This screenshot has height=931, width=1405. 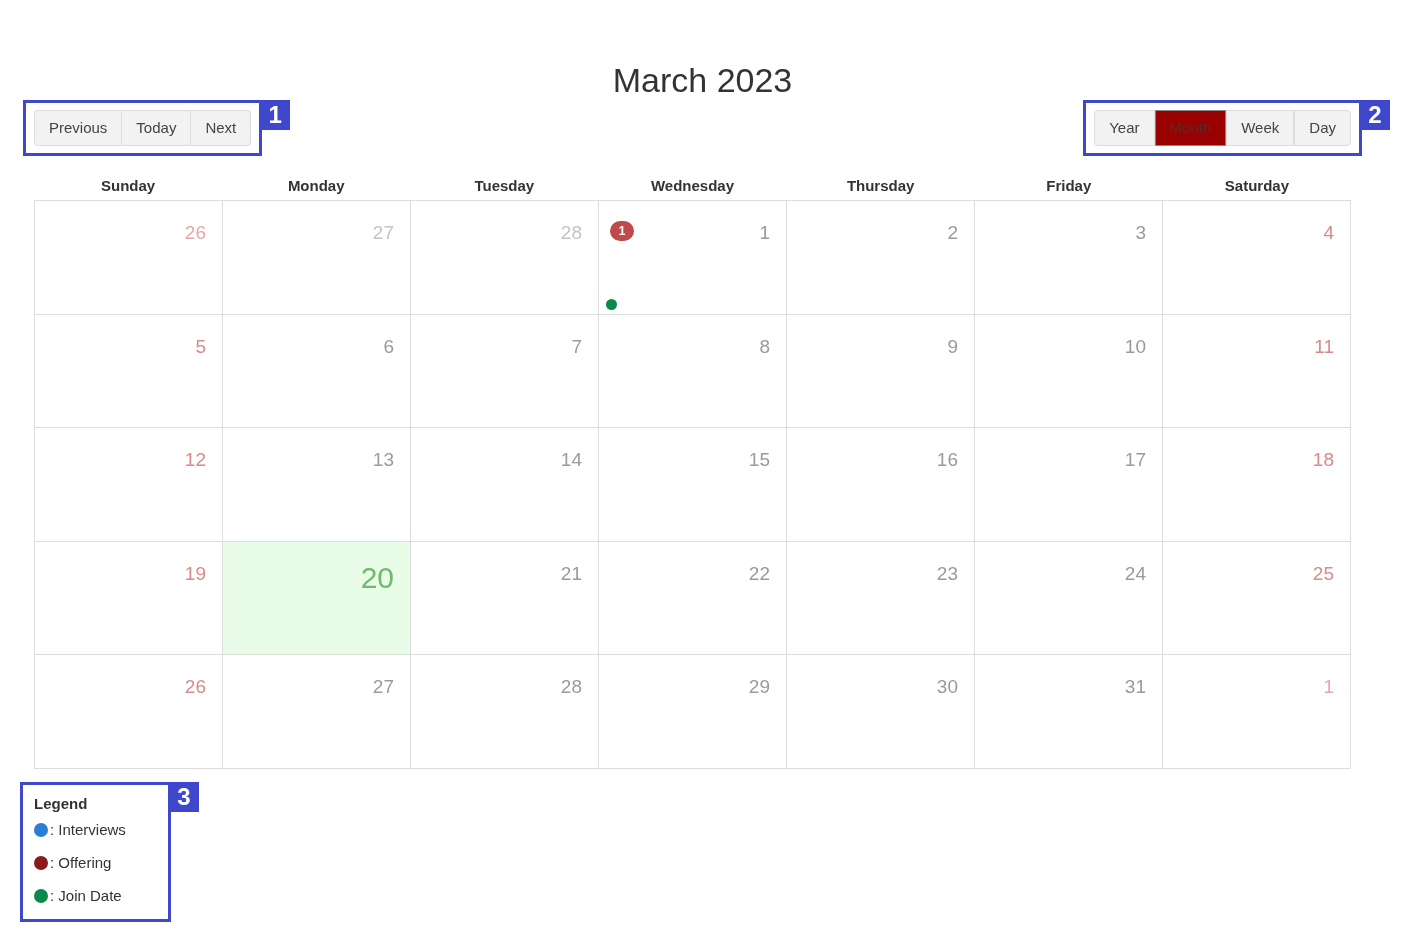 What do you see at coordinates (759, 687) in the screenshot?
I see `day-number: 29` at bounding box center [759, 687].